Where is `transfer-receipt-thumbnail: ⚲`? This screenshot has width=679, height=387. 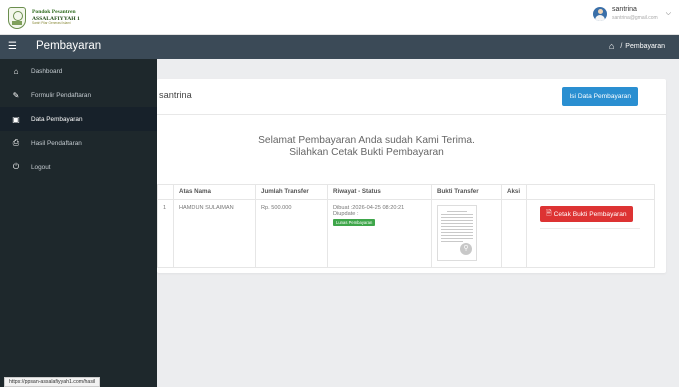
transfer-receipt-thumbnail: ⚲ is located at coordinates (457, 233).